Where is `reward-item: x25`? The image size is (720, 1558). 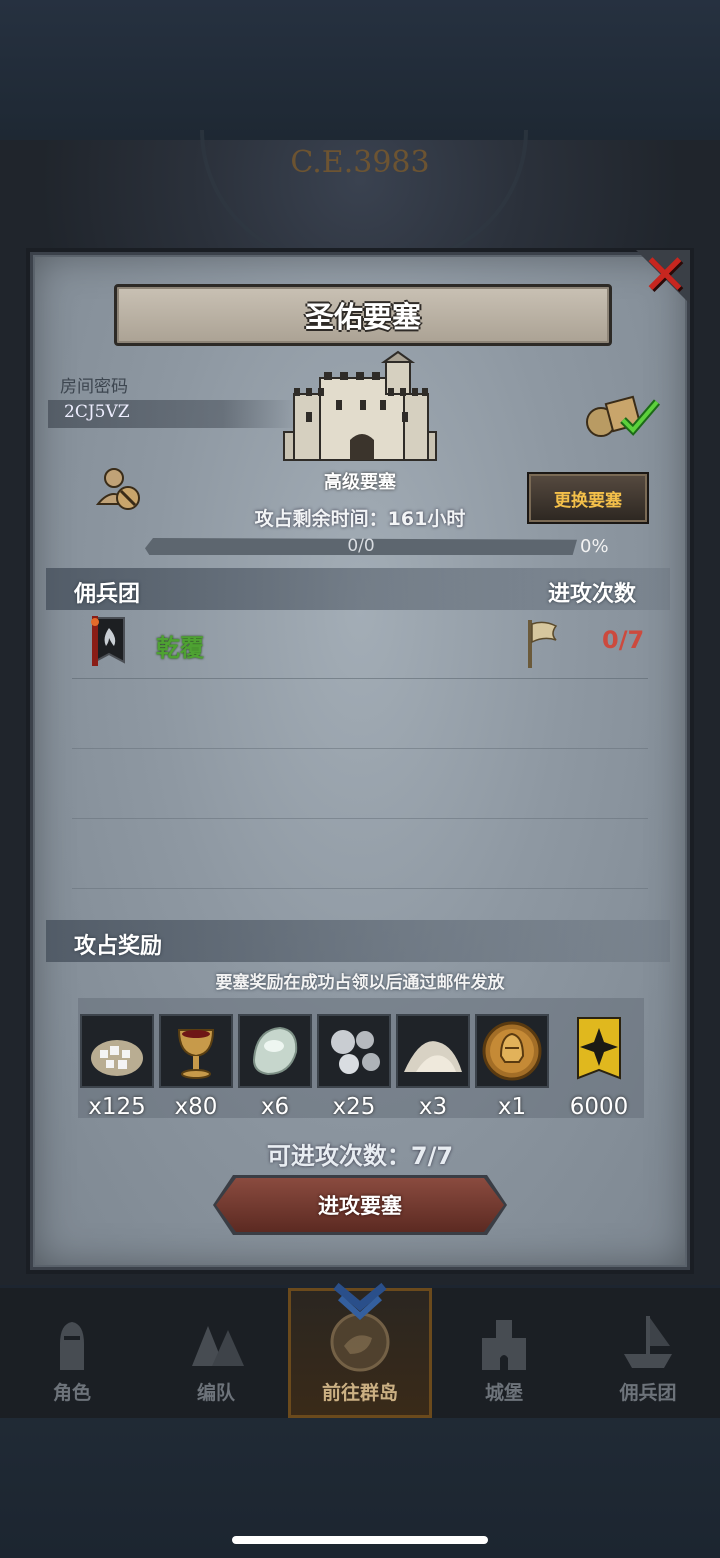 reward-item: x25 is located at coordinates (354, 1067).